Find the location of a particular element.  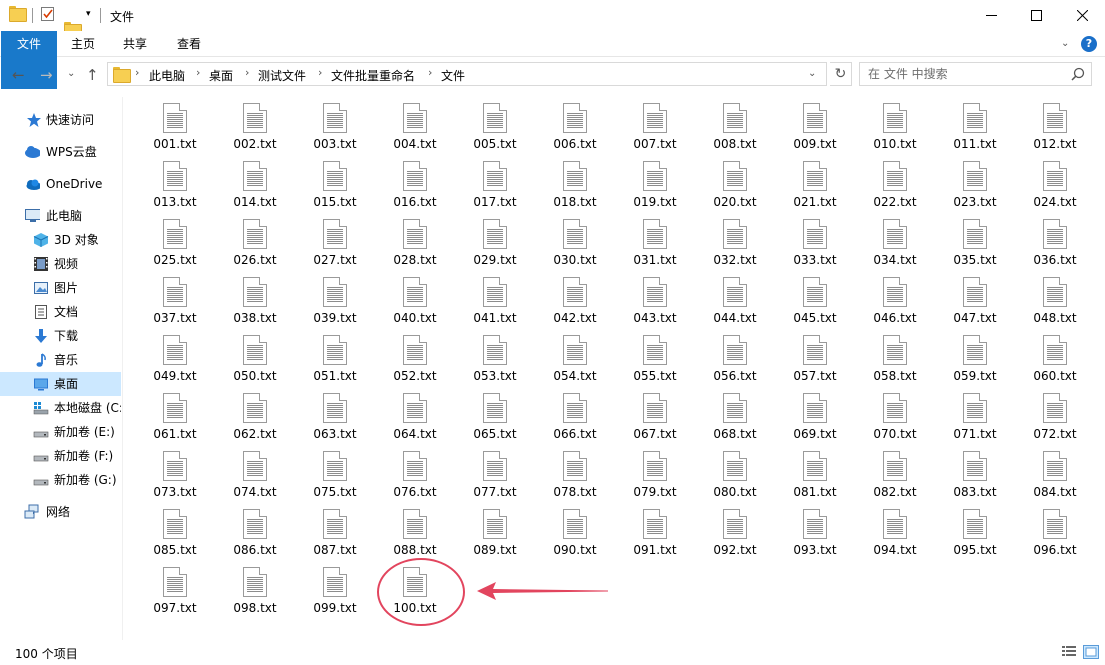

file-item: 051.txt is located at coordinates (330, 358).